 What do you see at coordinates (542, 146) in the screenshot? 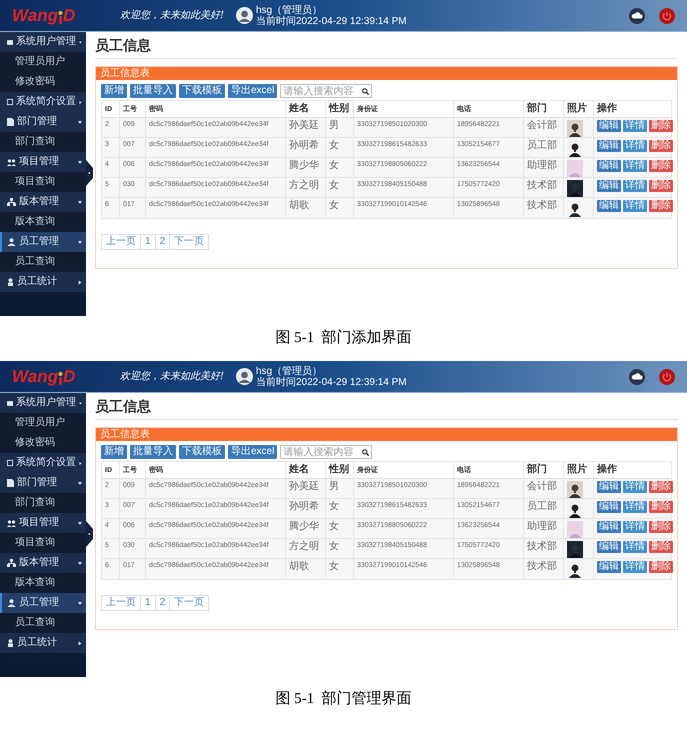
I see `table-cell: 员工部` at bounding box center [542, 146].